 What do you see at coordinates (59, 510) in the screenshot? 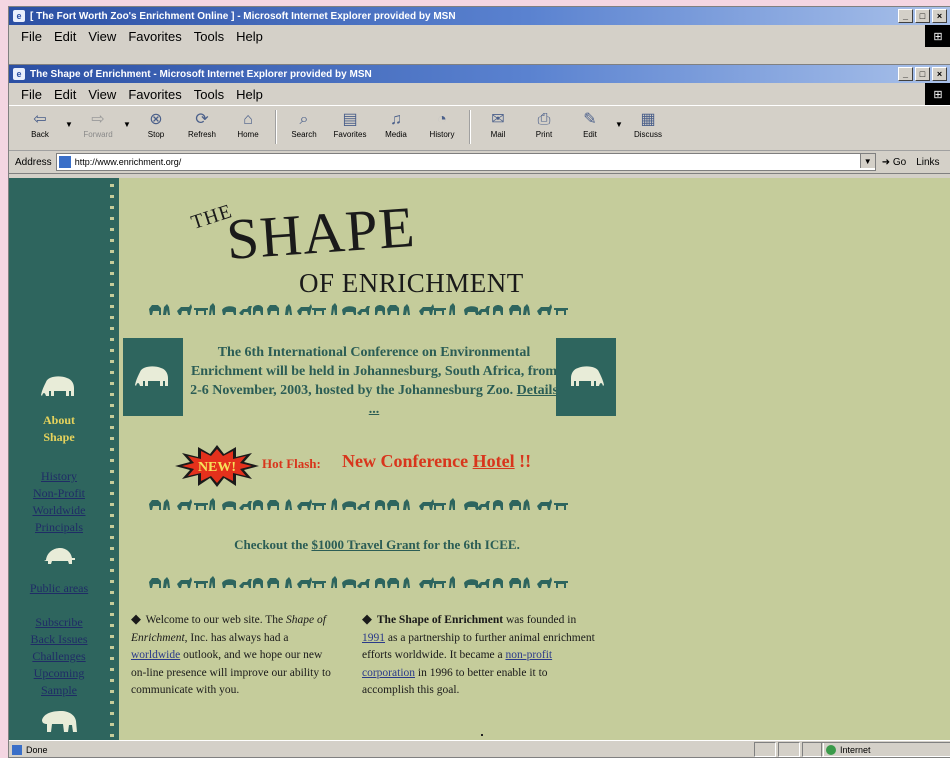
I see `sidebar-link-worldwide: Worldwide` at bounding box center [59, 510].